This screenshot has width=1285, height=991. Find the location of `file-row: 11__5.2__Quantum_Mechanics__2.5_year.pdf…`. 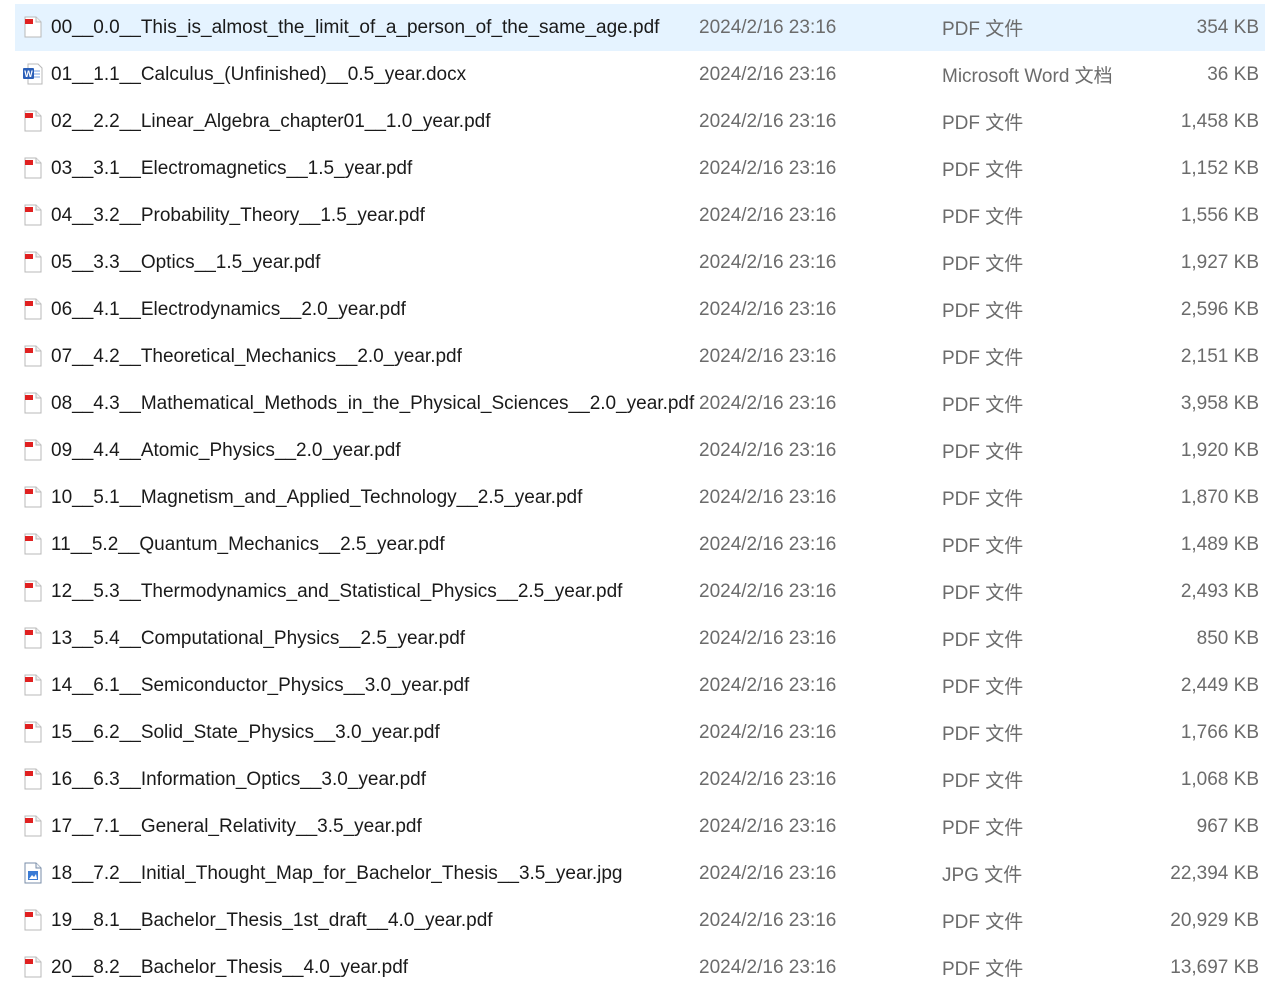

file-row: 11__5.2__Quantum_Mechanics__2.5_year.pdf… is located at coordinates (640, 544).